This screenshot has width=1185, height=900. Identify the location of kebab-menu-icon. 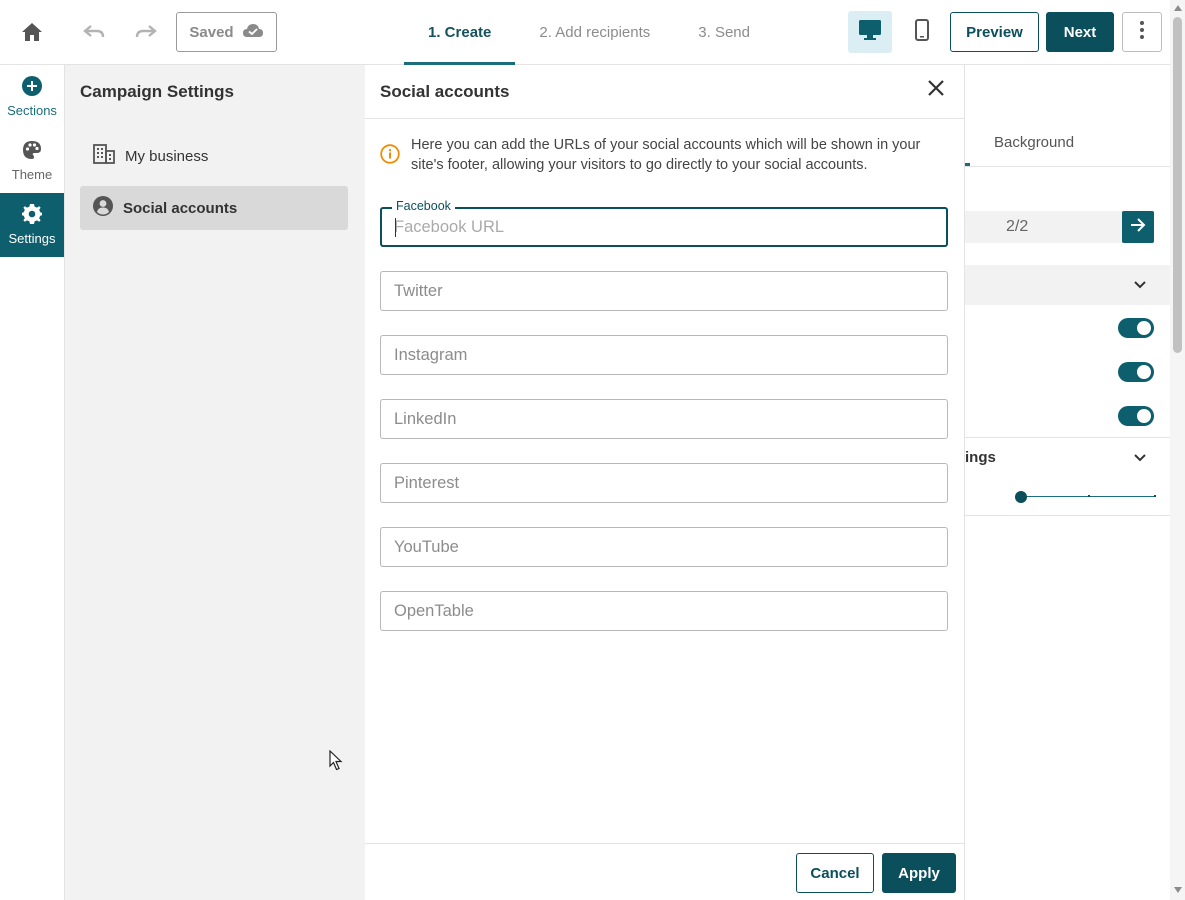
(1142, 32).